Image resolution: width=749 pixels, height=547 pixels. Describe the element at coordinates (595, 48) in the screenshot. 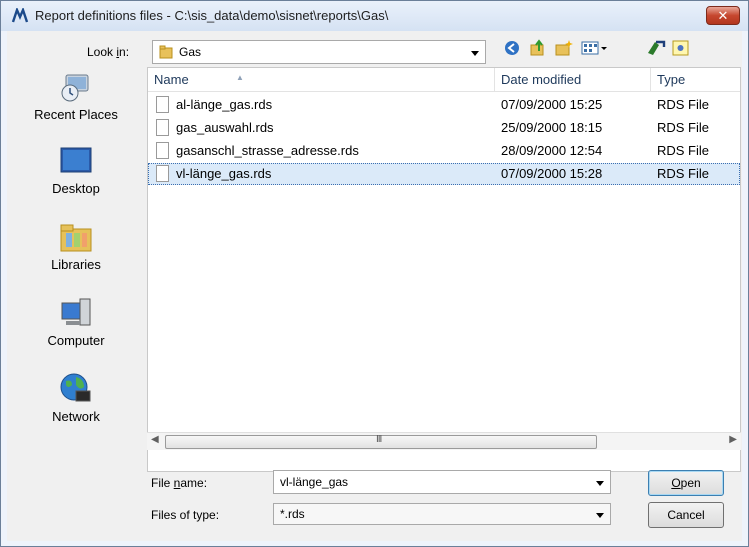

I see `view-menu-icon` at that location.